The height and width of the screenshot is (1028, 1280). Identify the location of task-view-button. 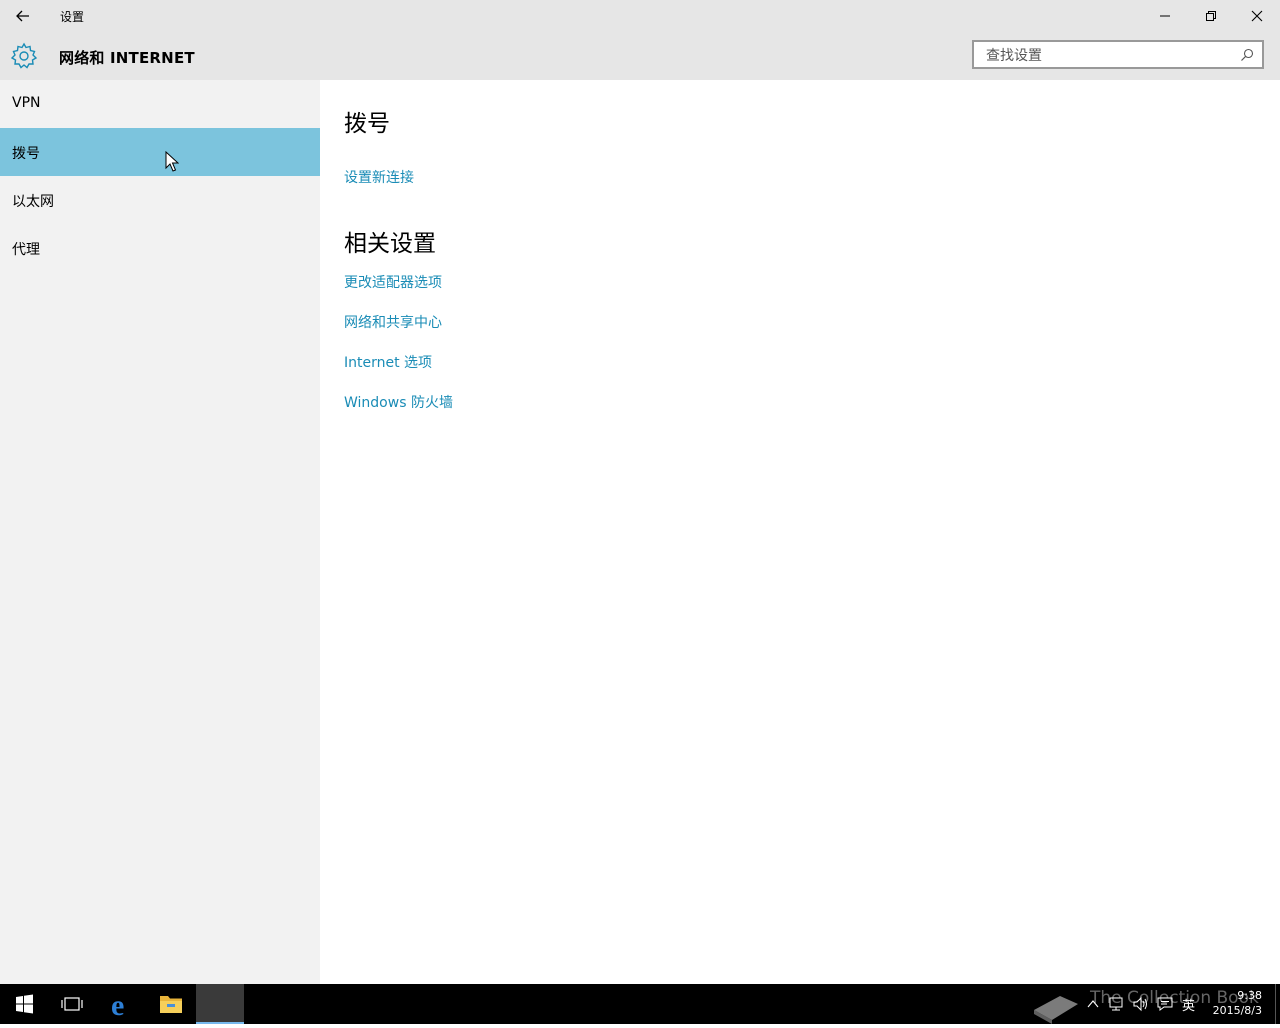
(72, 1004).